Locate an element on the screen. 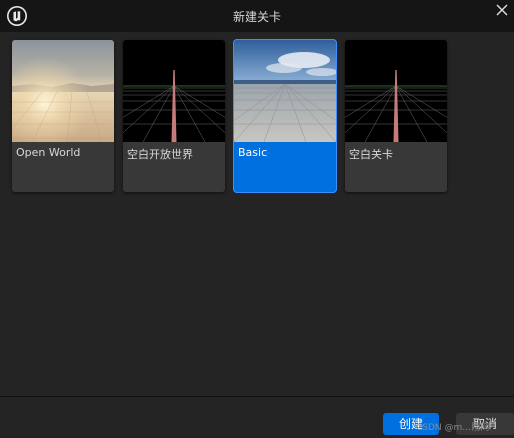 The height and width of the screenshot is (438, 514). watermark-text: CSDN @m…刚网 is located at coordinates (453, 428).